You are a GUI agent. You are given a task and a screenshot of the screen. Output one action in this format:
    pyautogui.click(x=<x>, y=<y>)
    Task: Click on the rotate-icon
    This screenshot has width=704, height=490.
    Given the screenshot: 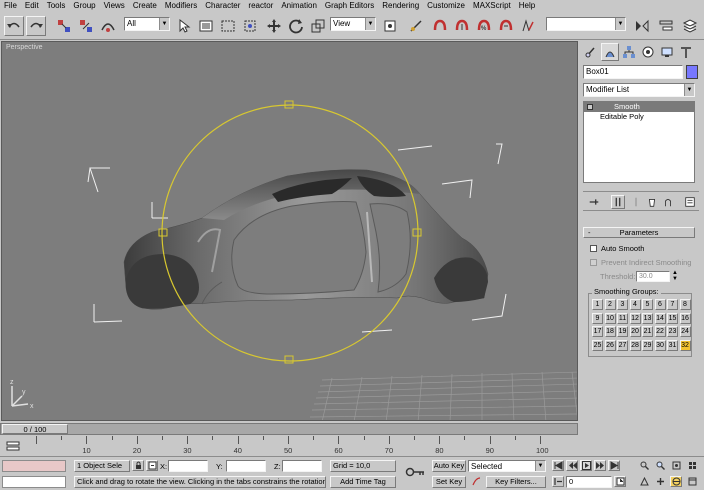 What is the action you would take?
    pyautogui.click(x=296, y=26)
    